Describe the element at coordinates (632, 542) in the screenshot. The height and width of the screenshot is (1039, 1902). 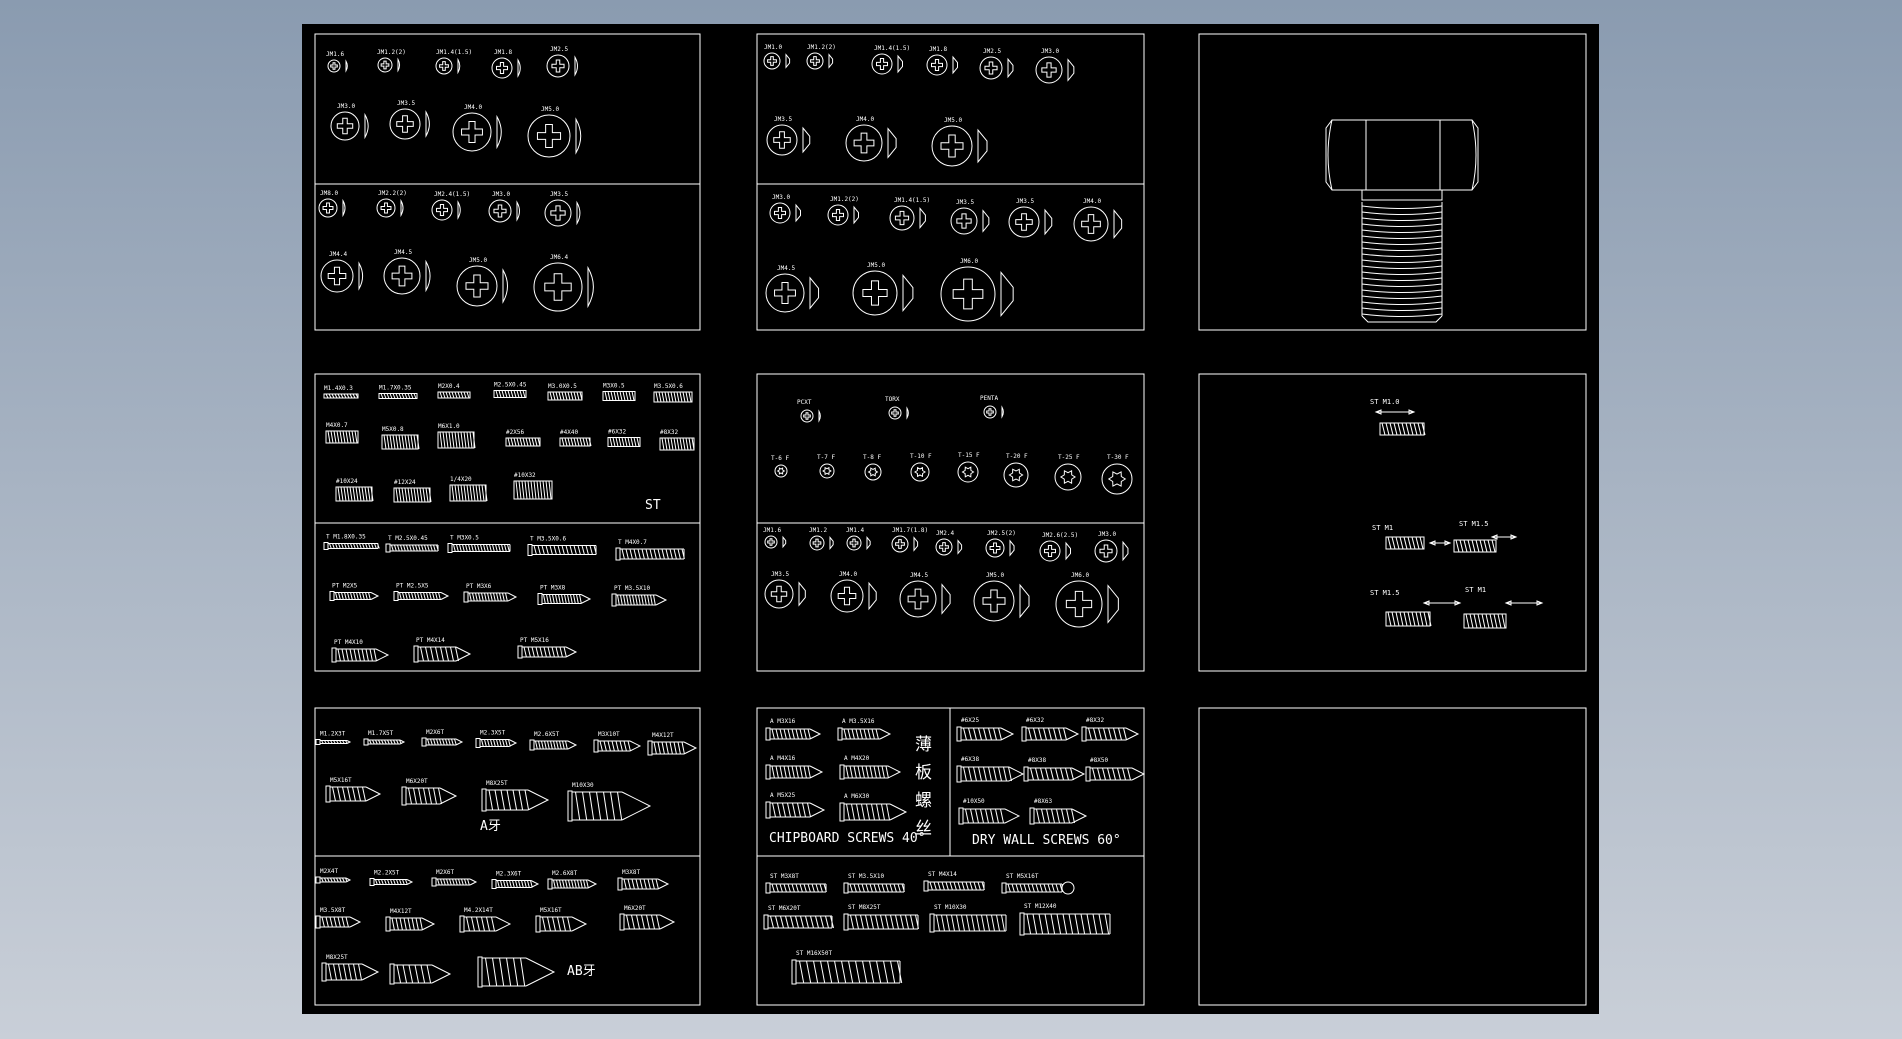
I see `screw-label: T M4X0.7` at that location.